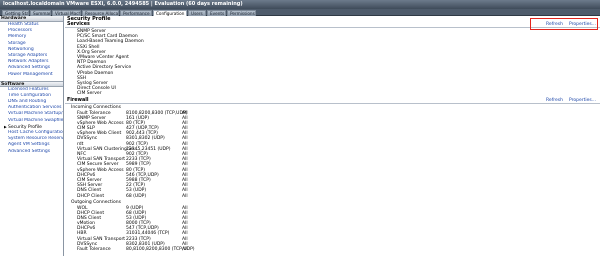  What do you see at coordinates (554, 101) in the screenshot?
I see `firewall-refresh-link: Refresh` at bounding box center [554, 101].